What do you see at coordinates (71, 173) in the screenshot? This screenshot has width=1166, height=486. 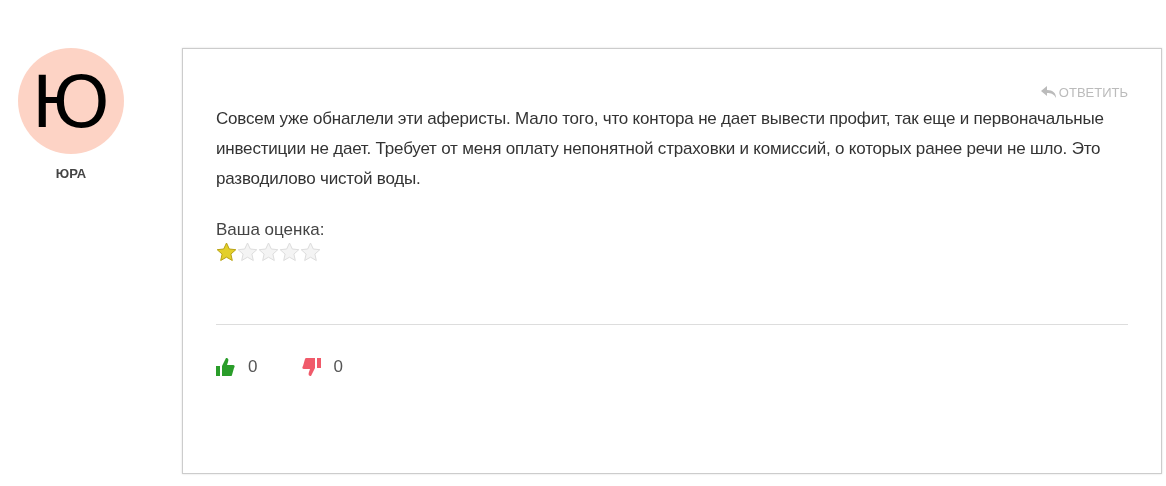 I see `author-name: ЮРА` at bounding box center [71, 173].